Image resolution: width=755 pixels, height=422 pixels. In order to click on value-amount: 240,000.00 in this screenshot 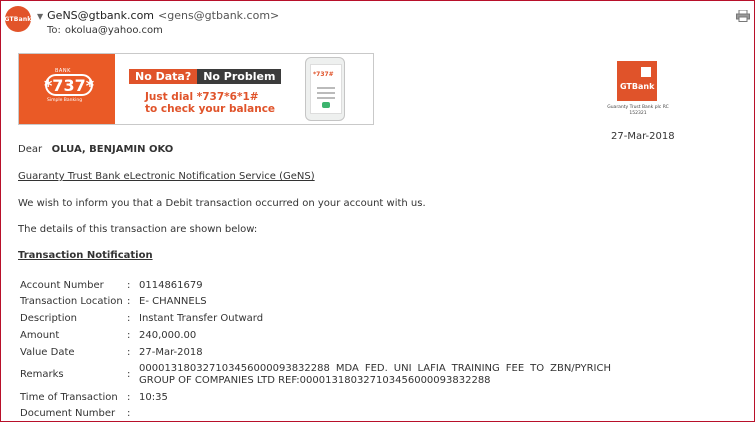, I will do `click(168, 335)`.